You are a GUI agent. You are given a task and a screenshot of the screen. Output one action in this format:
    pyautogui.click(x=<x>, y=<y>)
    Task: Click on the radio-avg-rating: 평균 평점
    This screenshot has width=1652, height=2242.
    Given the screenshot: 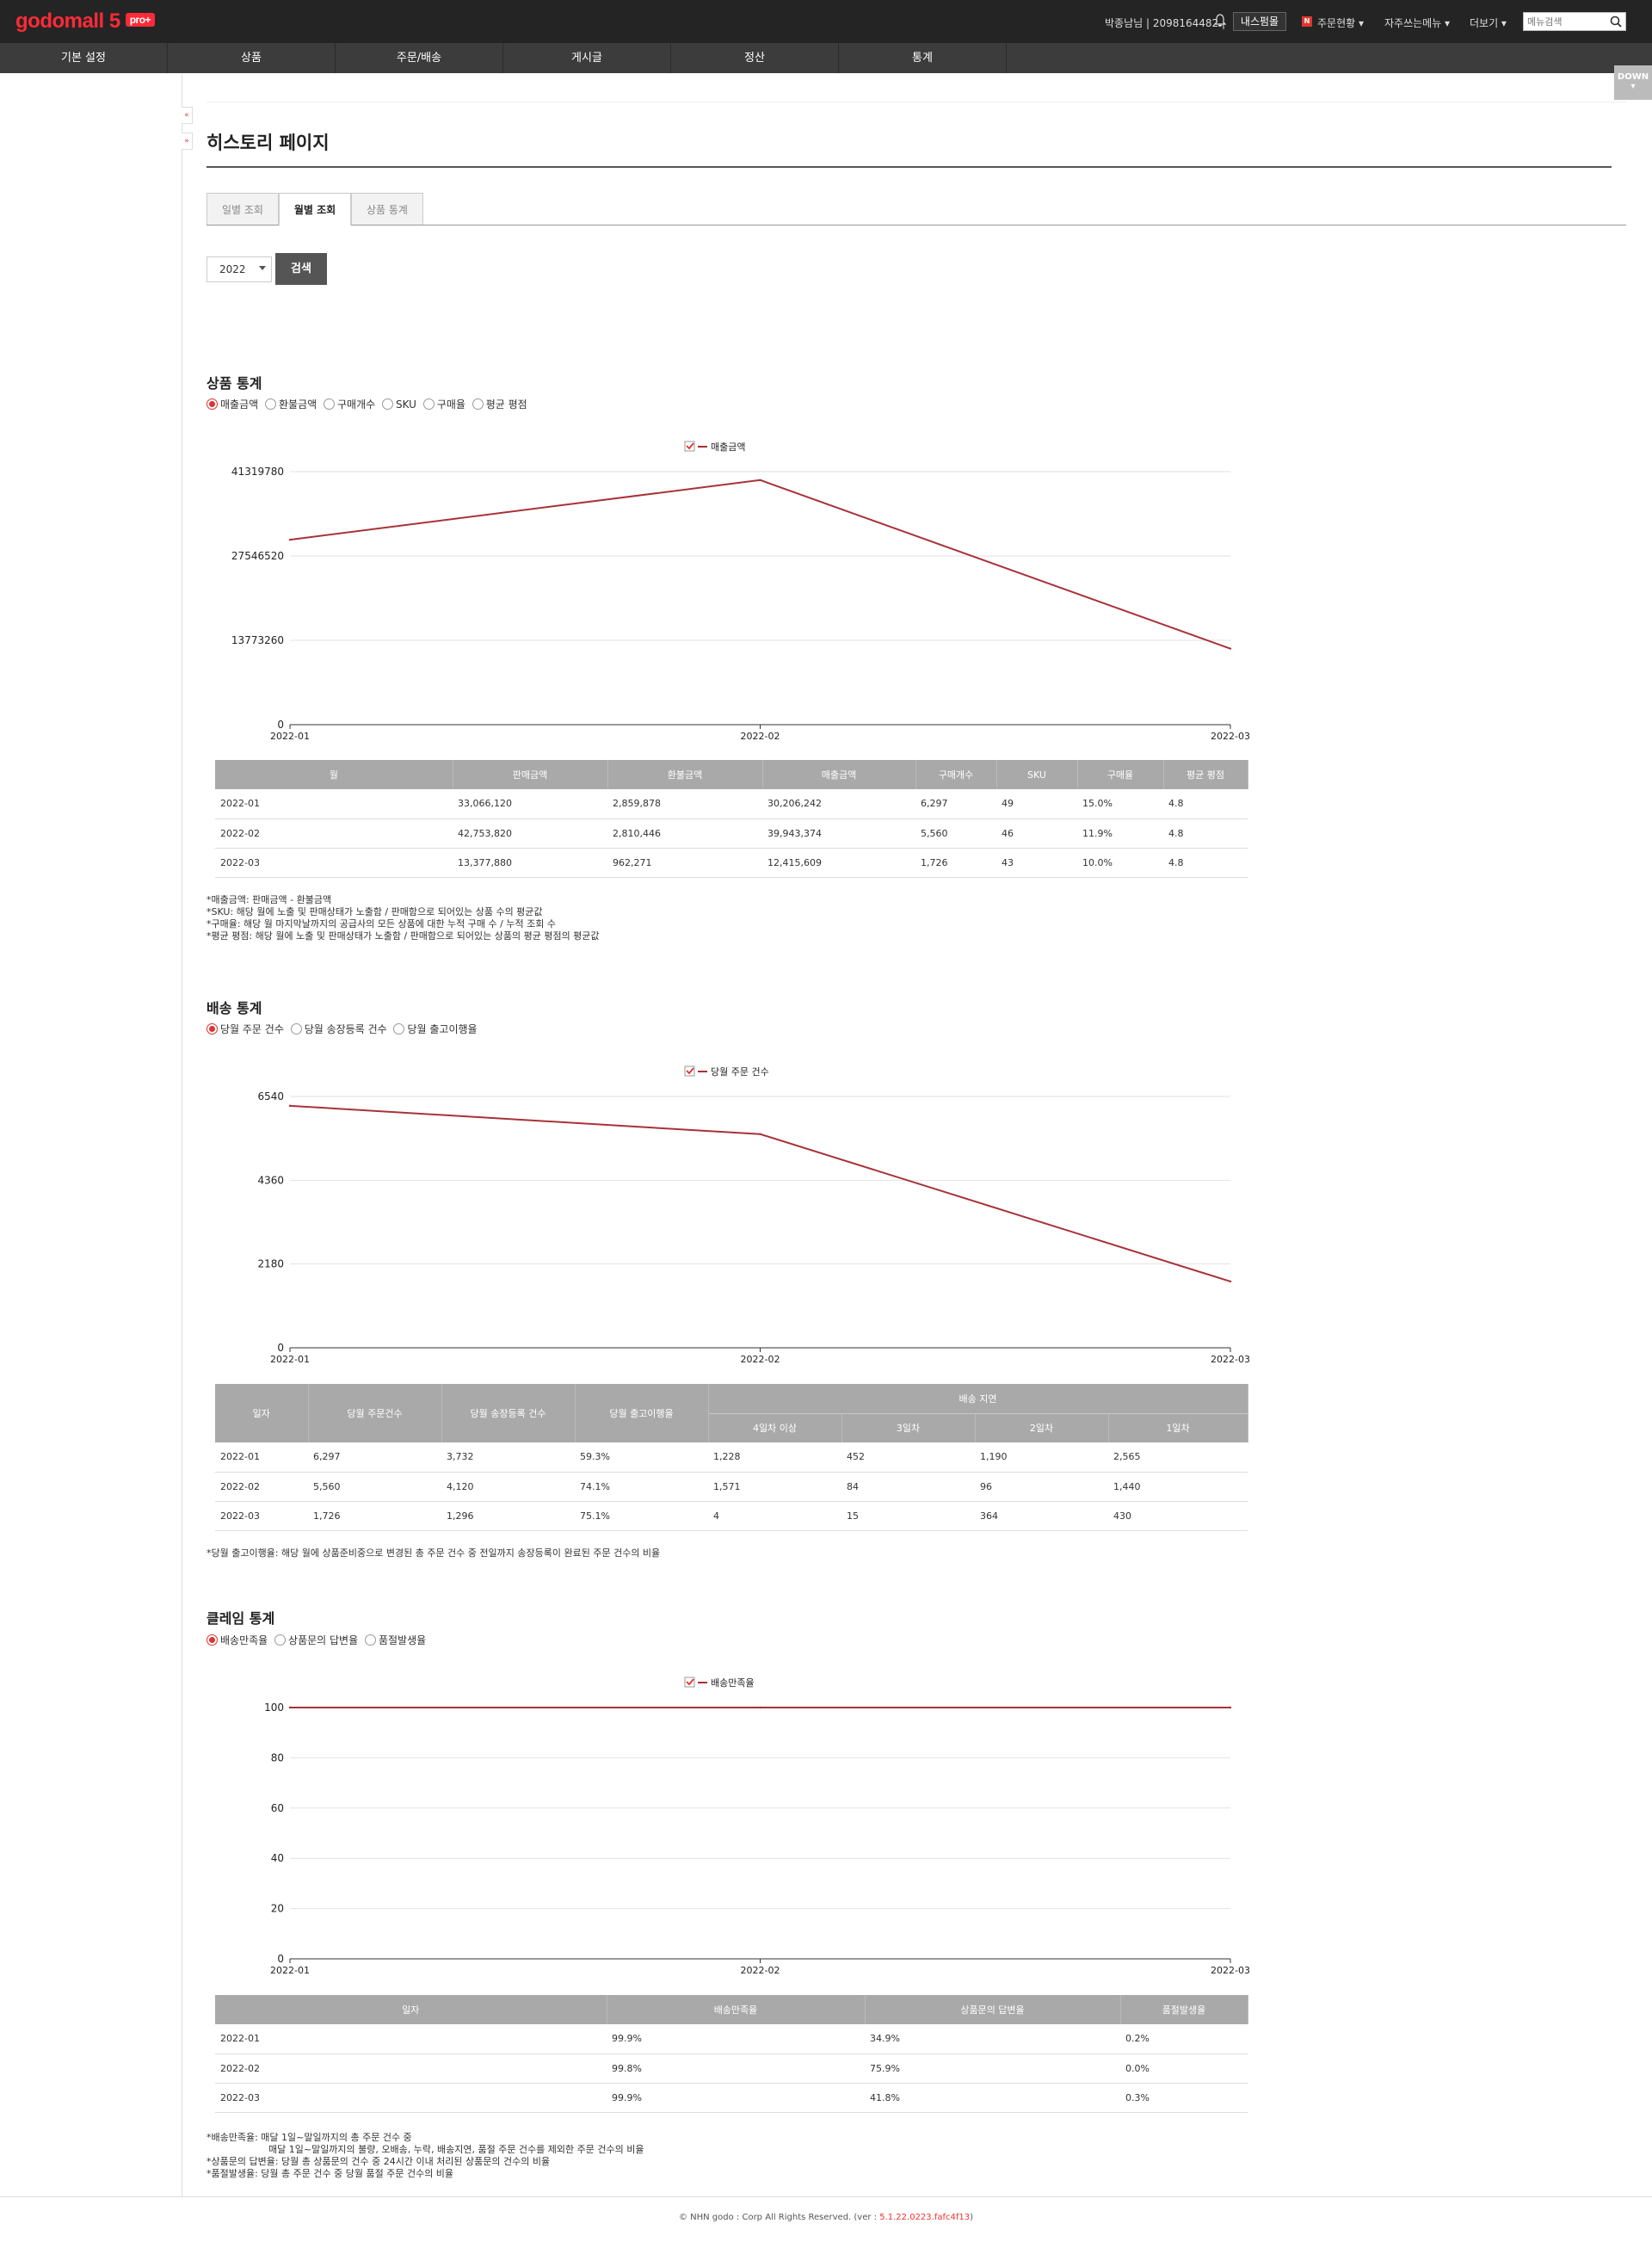 What is the action you would take?
    pyautogui.click(x=499, y=404)
    